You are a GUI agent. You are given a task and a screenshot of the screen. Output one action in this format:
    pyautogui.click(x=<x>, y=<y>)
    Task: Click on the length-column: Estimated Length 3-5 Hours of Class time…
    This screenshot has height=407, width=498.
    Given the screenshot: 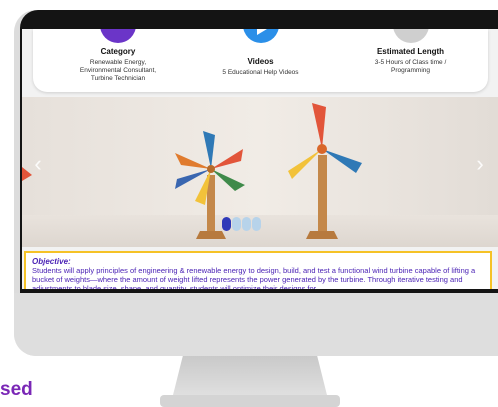 What is the action you would take?
    pyautogui.click(x=410, y=52)
    